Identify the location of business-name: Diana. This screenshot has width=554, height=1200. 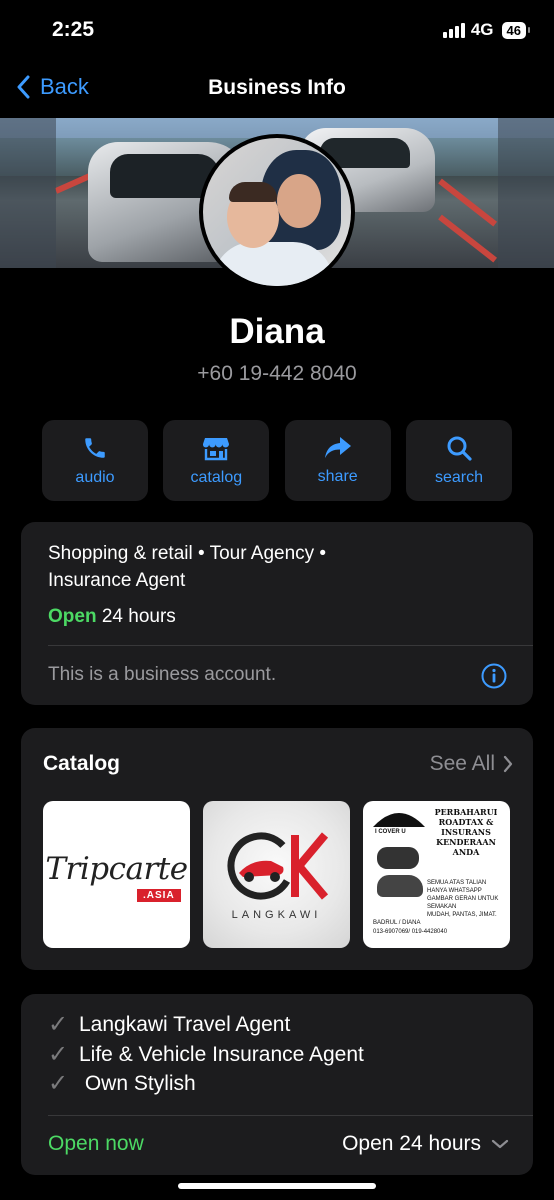
(277, 331).